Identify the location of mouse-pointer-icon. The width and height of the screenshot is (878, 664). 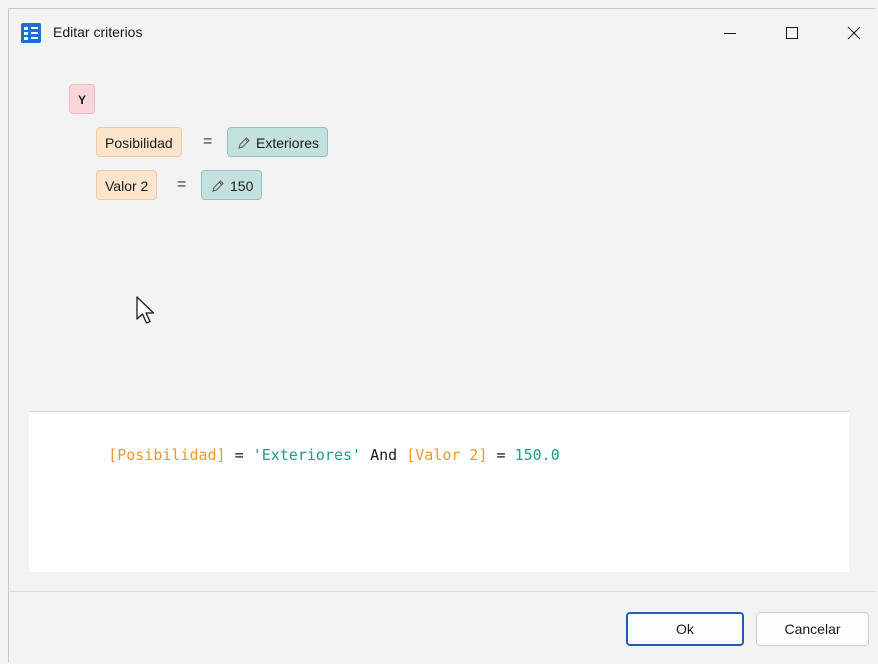
(145, 310).